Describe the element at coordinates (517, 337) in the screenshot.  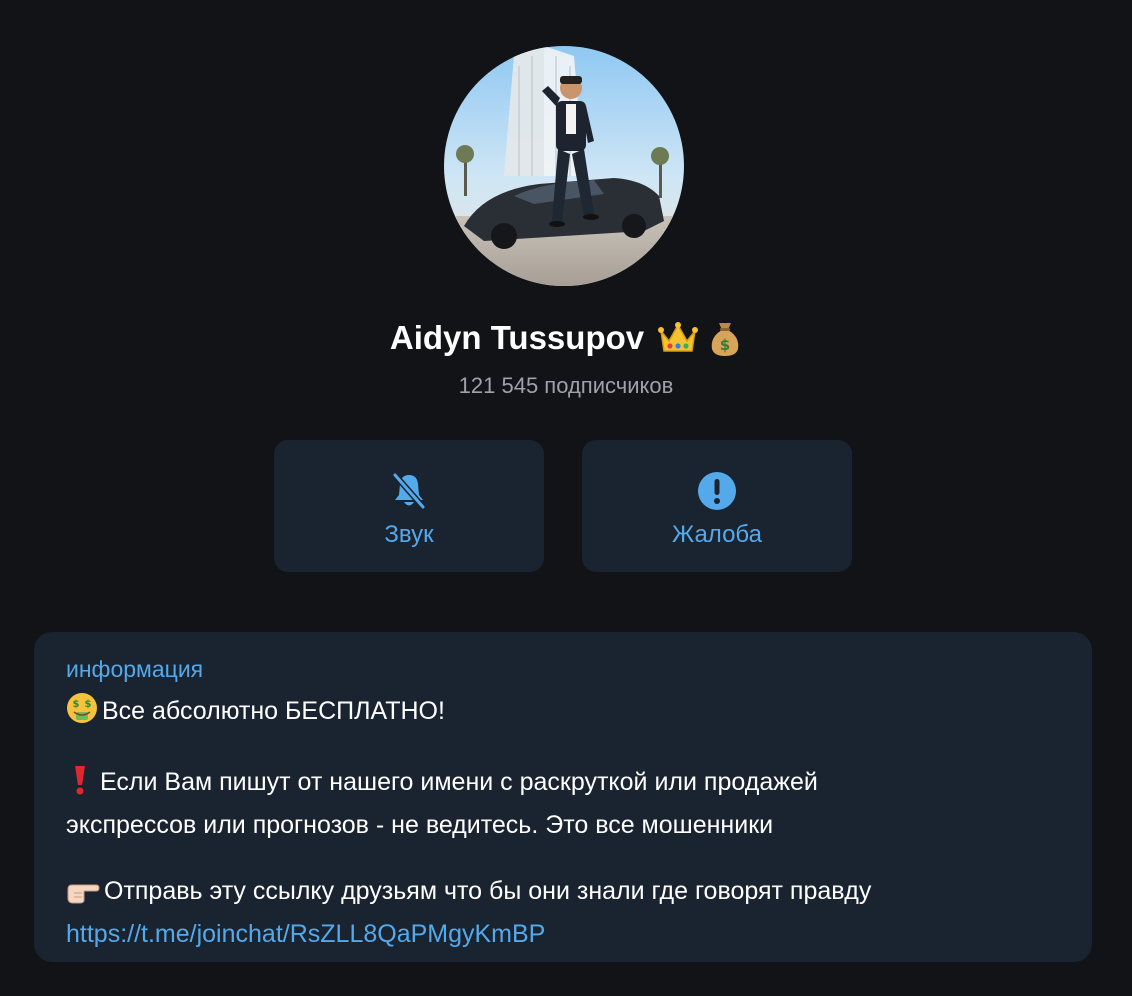
I see `channel-name: Aidyn Tussupov` at that location.